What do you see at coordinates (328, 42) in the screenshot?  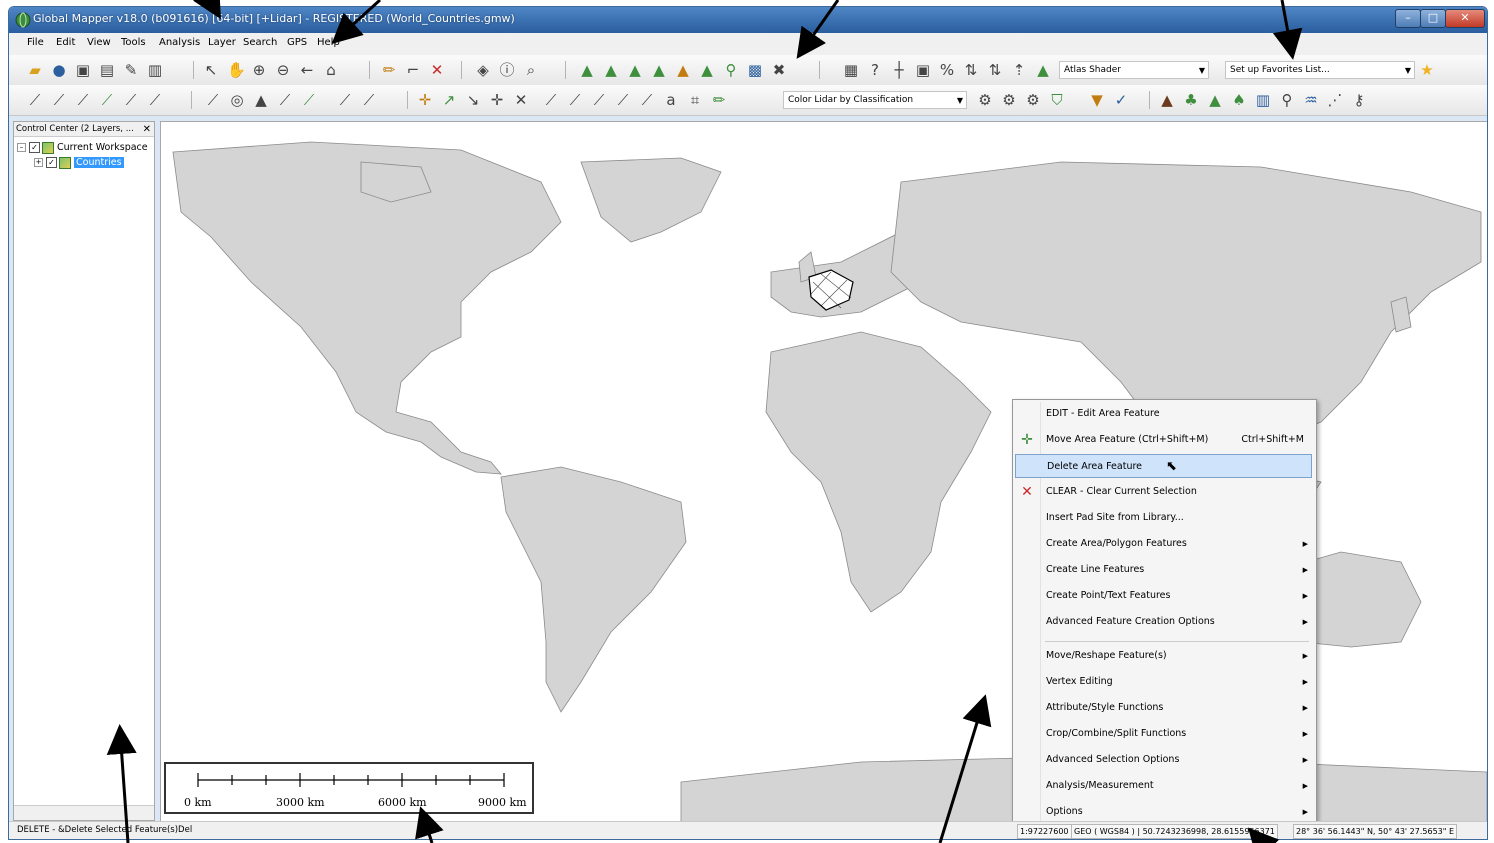 I see `menu-help: Help` at bounding box center [328, 42].